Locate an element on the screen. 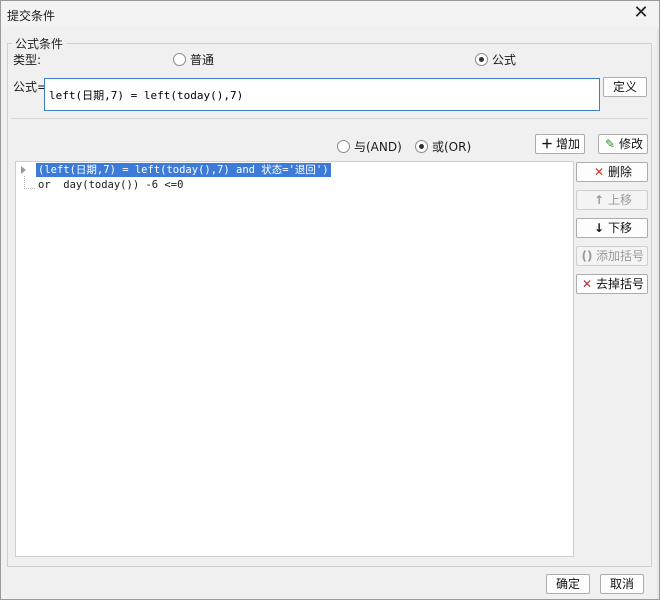 The image size is (660, 600). type-formula-radio: 公式 is located at coordinates (495, 59).